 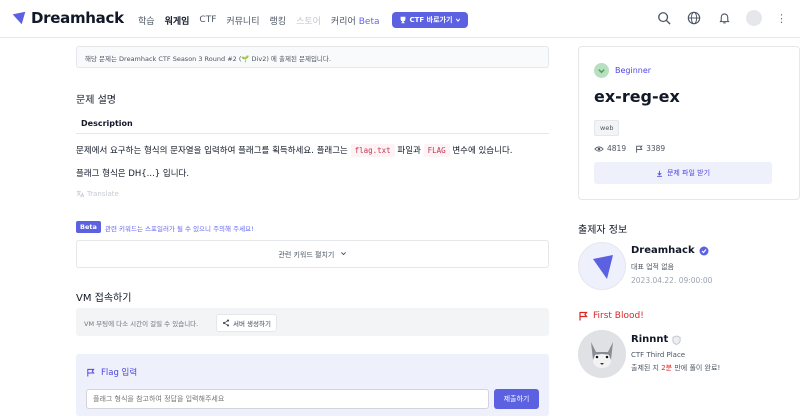 I want to click on author-name: Dreamhack, so click(x=670, y=250).